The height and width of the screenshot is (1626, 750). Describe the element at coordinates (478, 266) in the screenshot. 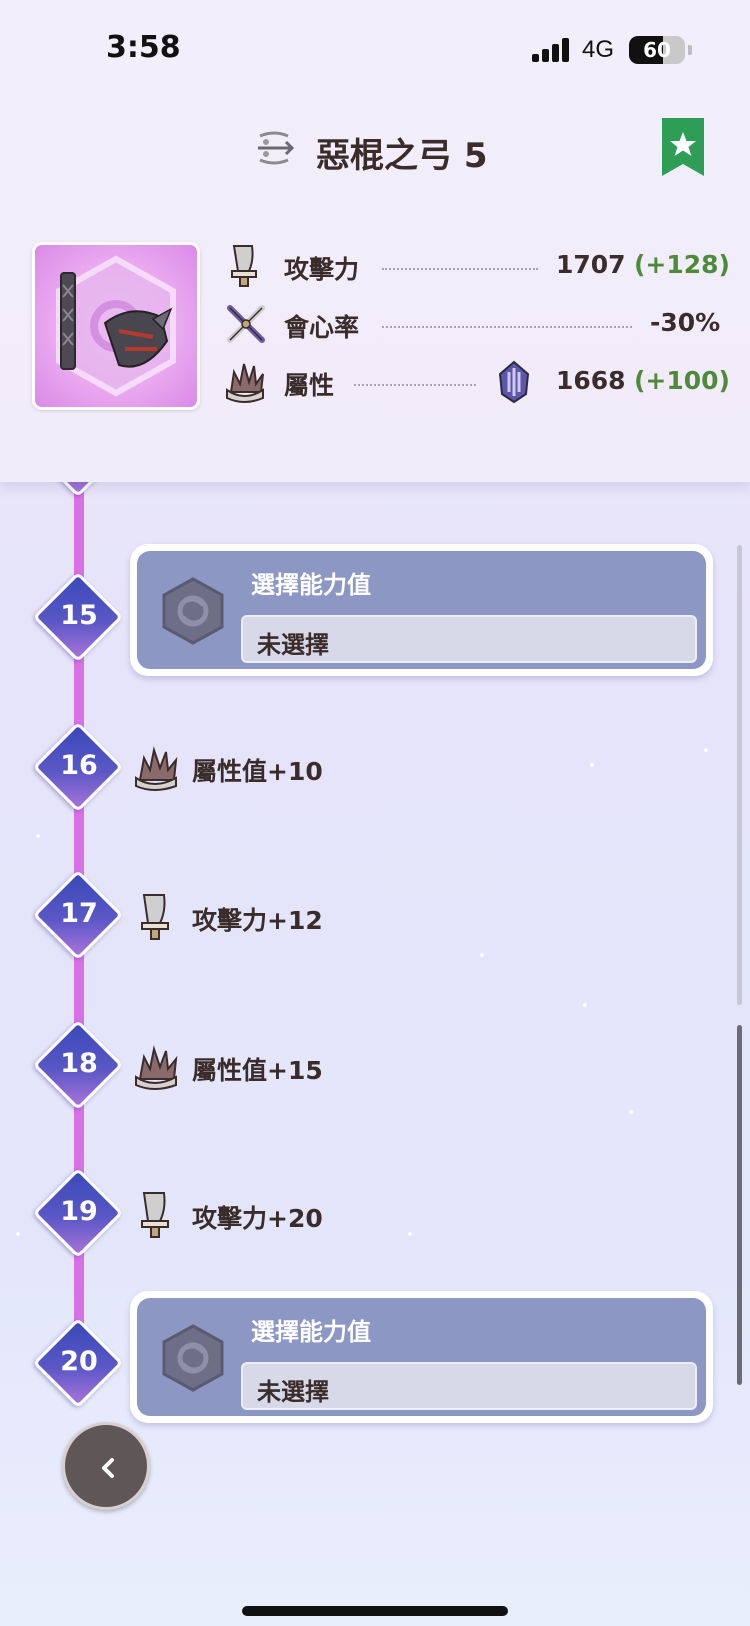

I see `stat-attack: 攻擊力 1707 (+128)` at that location.